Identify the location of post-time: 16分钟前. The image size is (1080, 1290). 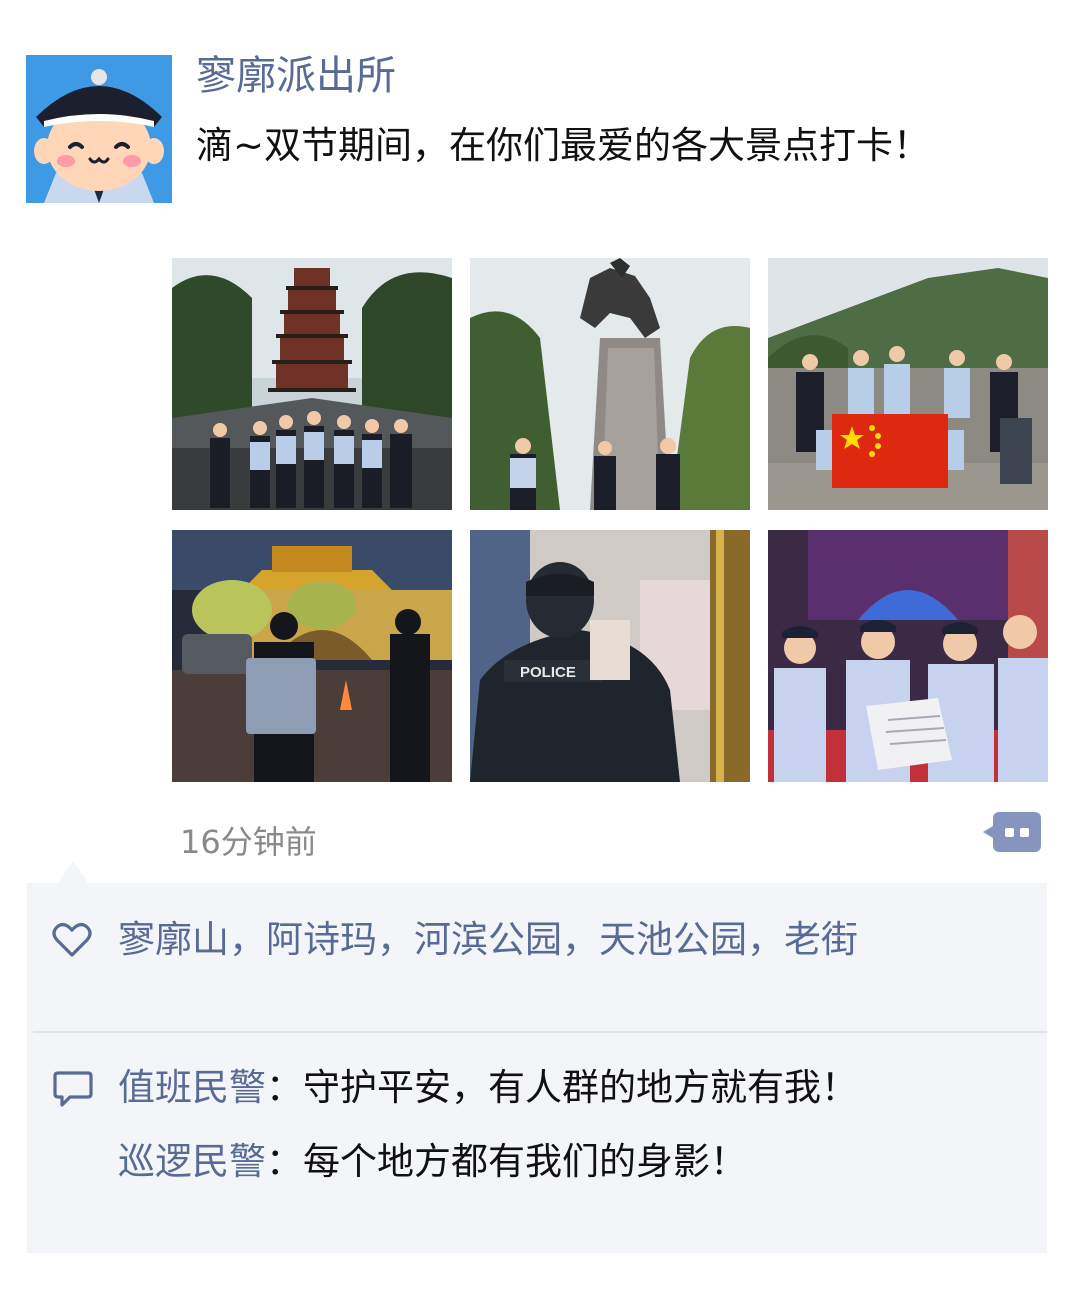
(248, 842).